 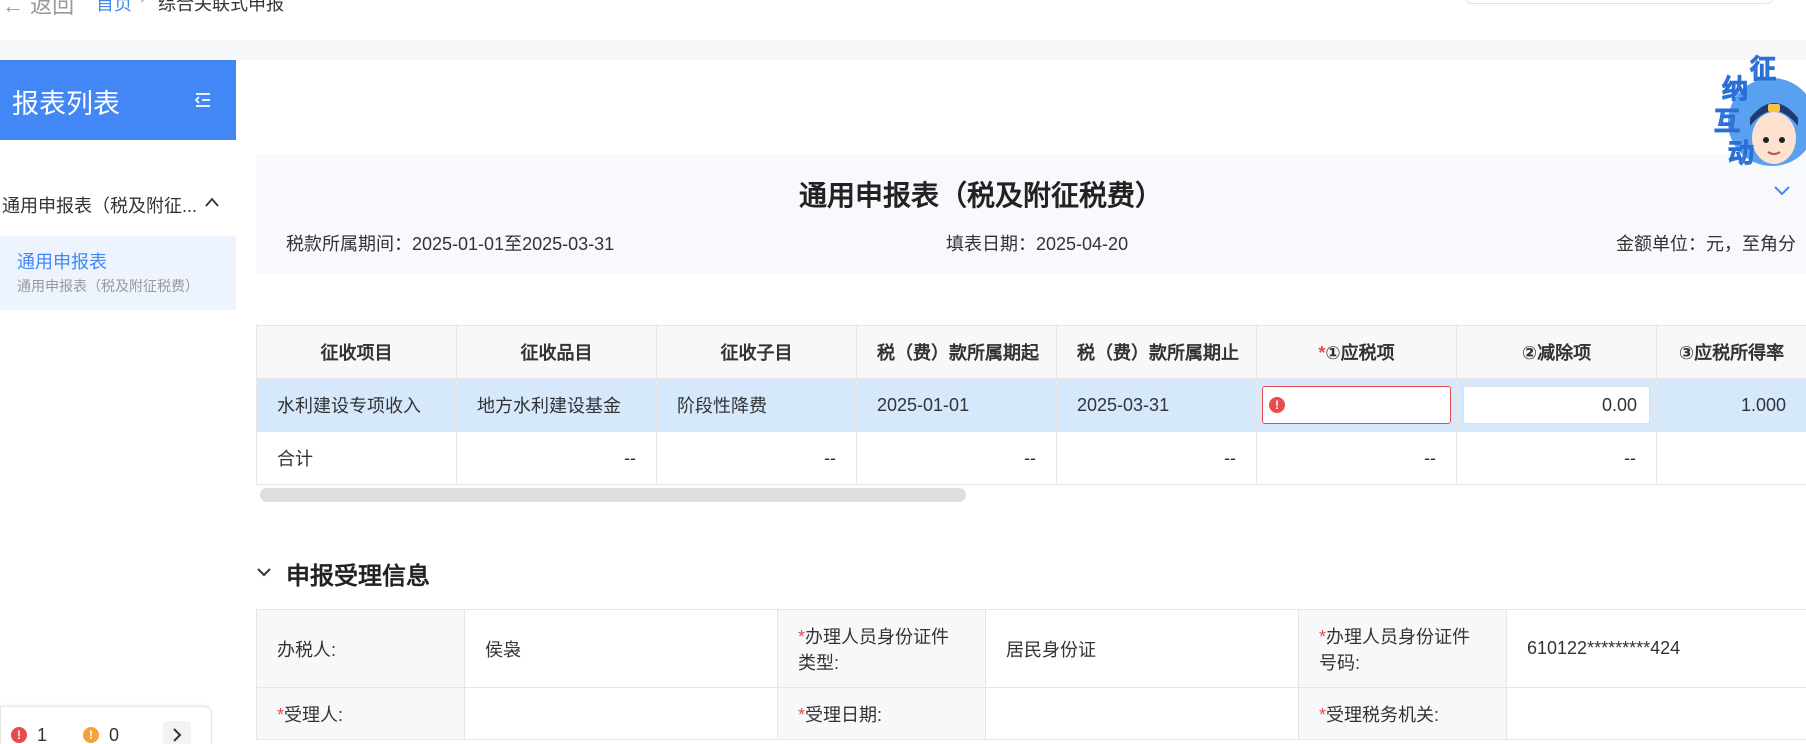 What do you see at coordinates (1037, 244) in the screenshot?
I see `fill-date: 填表日期：2025-04-20` at bounding box center [1037, 244].